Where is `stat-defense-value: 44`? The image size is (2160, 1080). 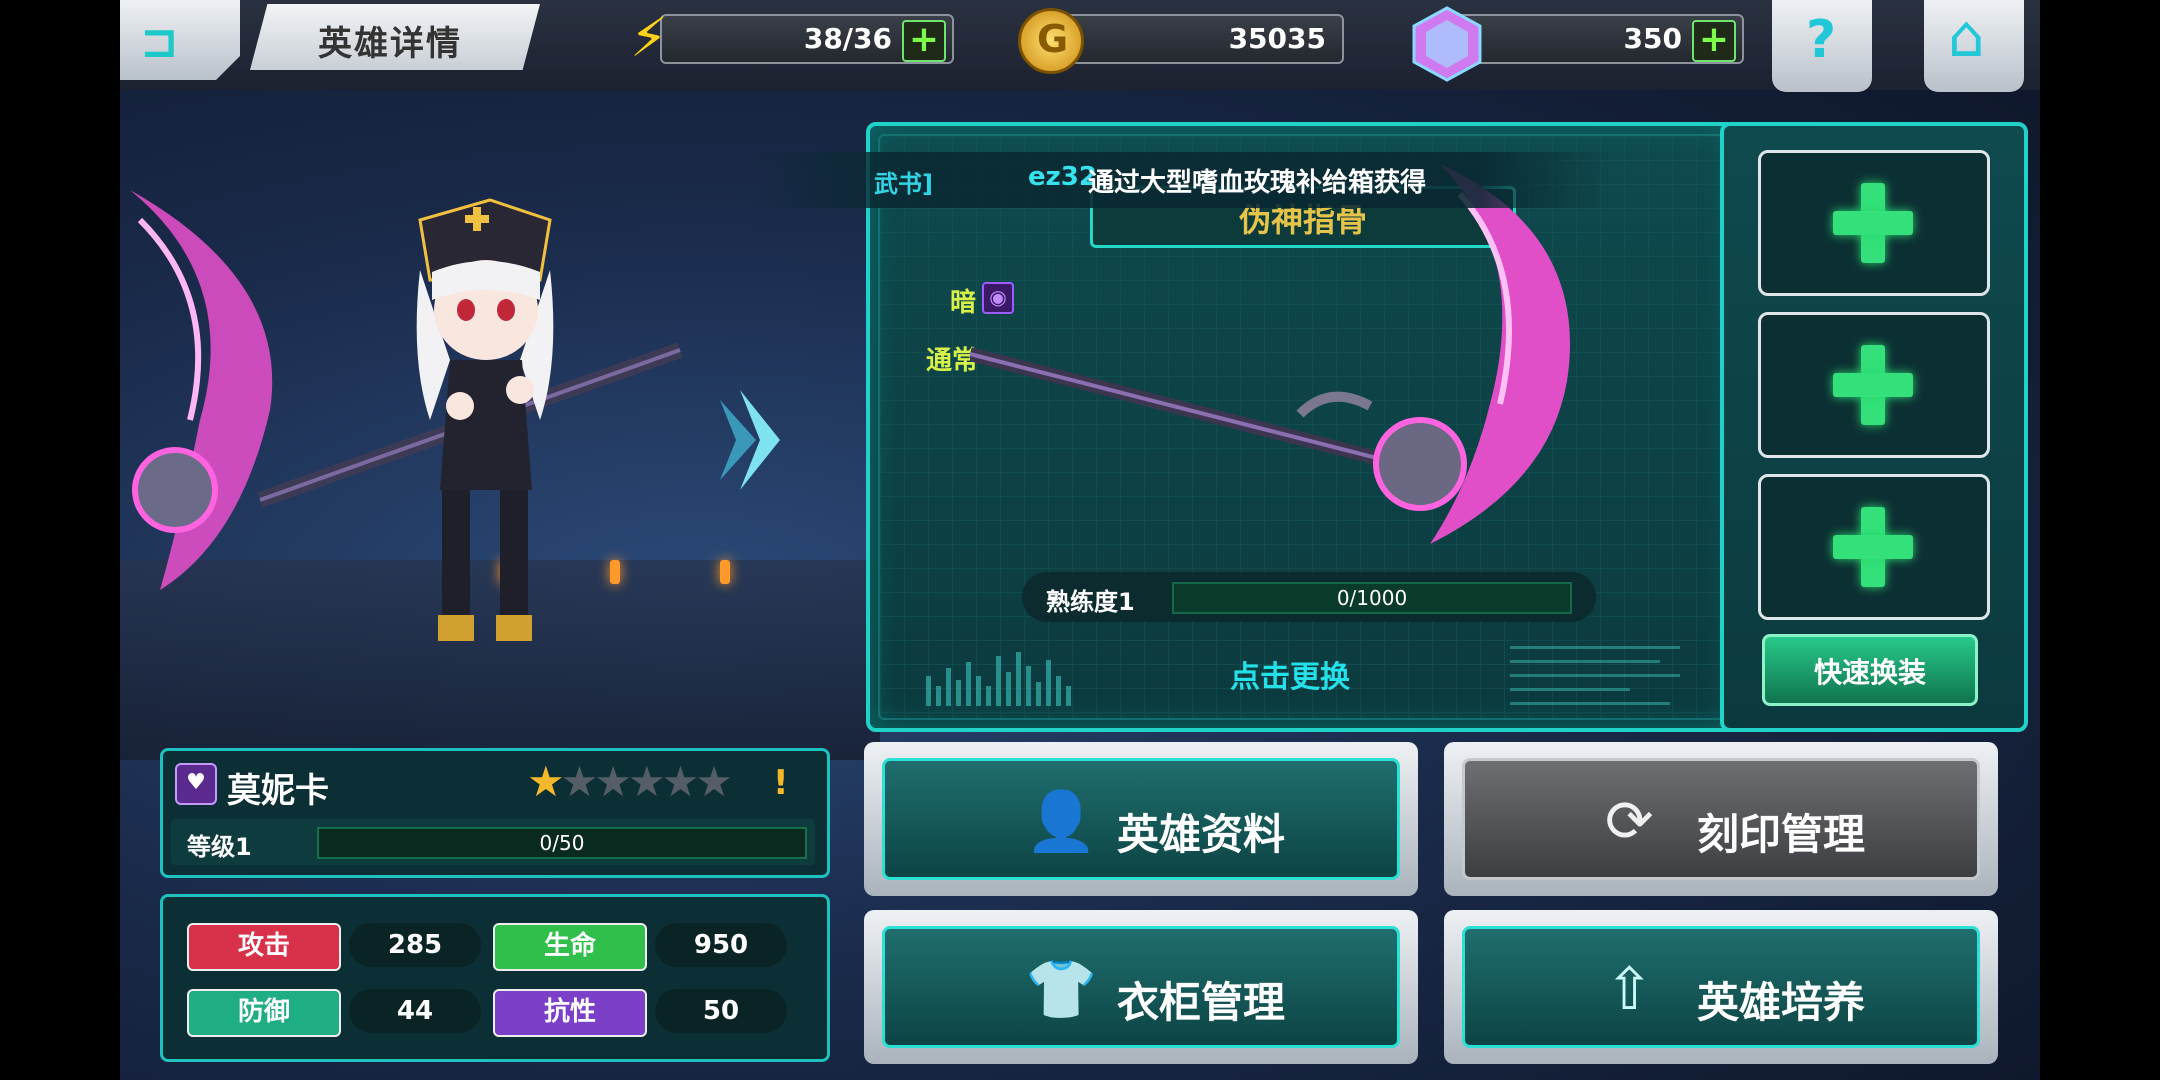 stat-defense-value: 44 is located at coordinates (415, 1011).